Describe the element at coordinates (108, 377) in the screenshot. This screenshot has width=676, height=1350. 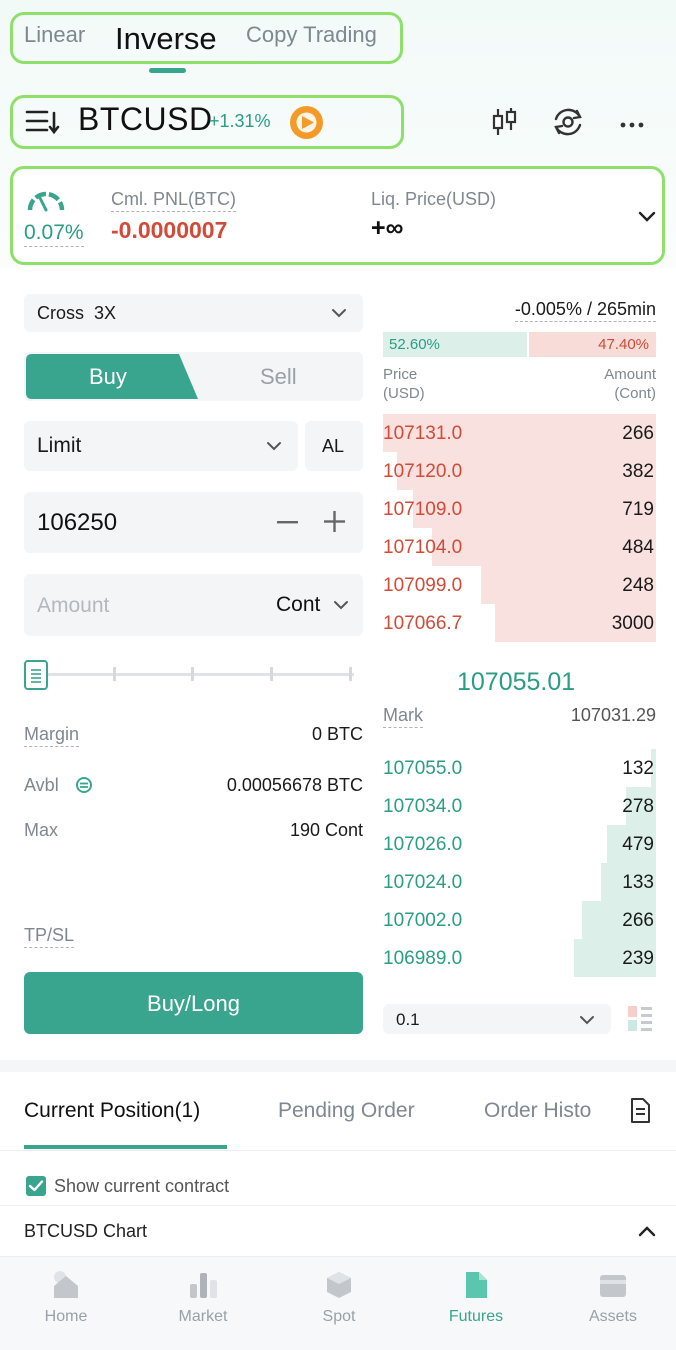
I see `buy-tab: Buy` at that location.